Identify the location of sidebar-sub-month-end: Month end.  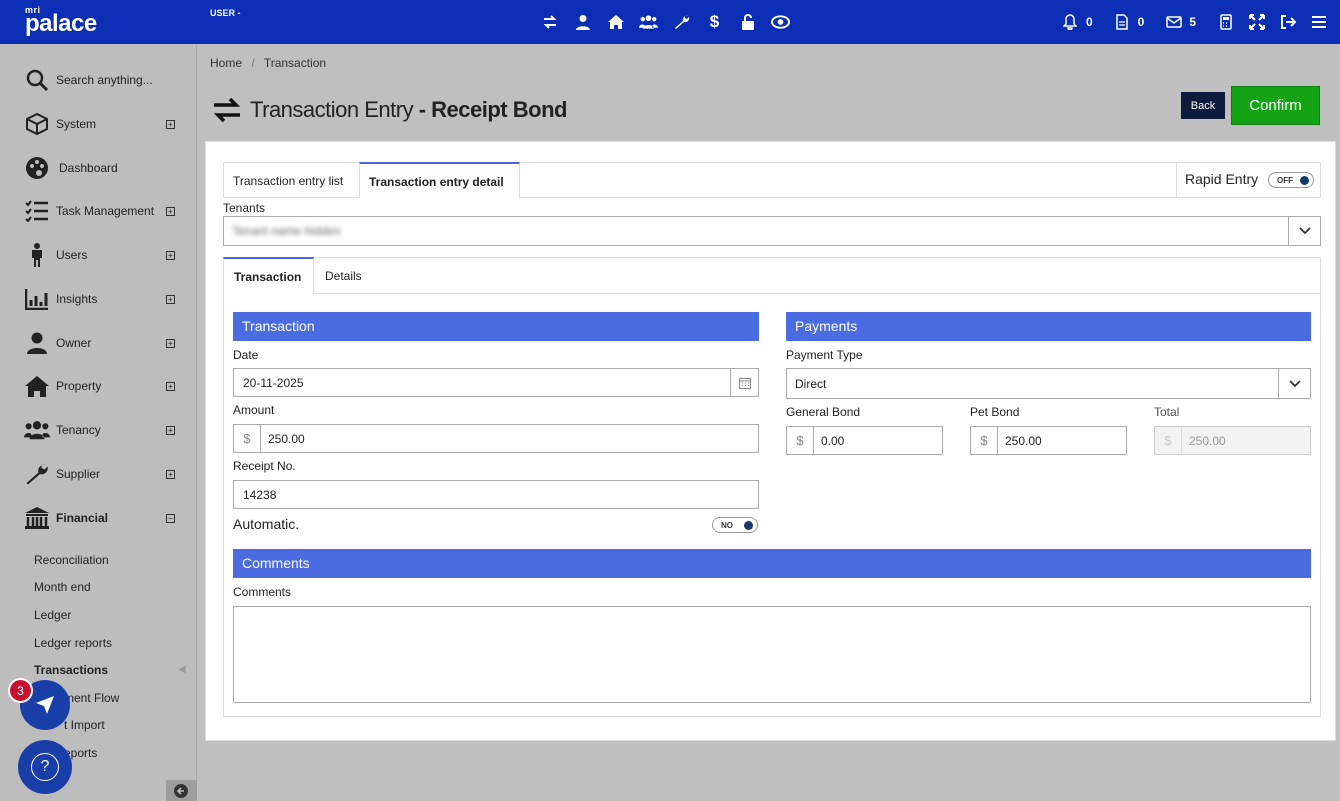
(62, 587).